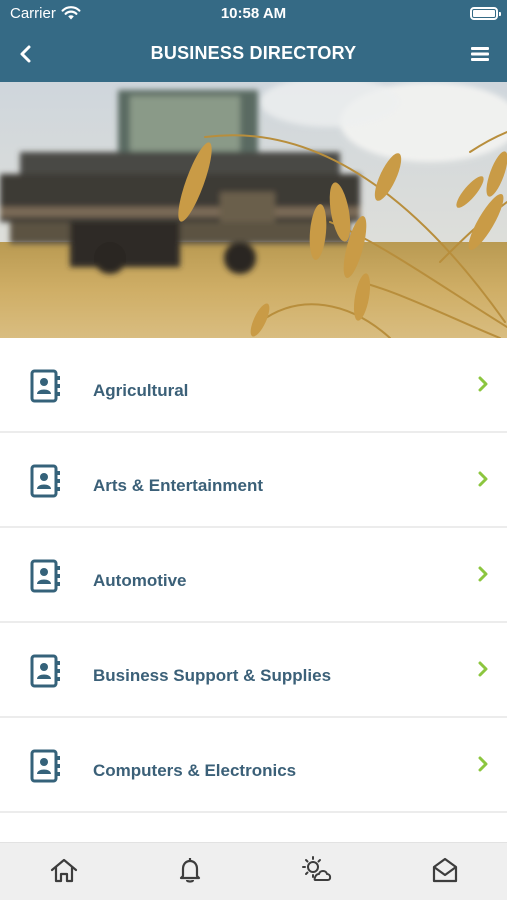  Describe the element at coordinates (64, 870) in the screenshot. I see `home-icon` at that location.